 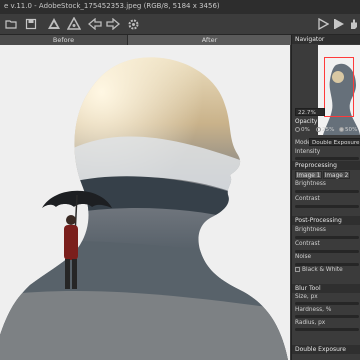 I want to click on blur-tool-header: Blur Tool, so click(x=326, y=288).